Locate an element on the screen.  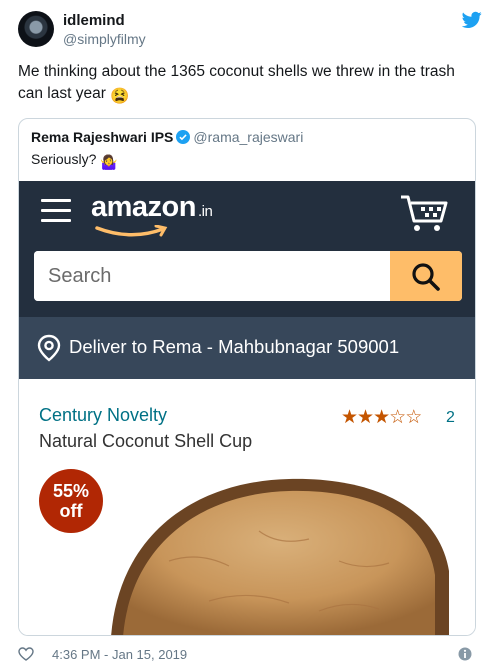
search-input is located at coordinates (212, 276).